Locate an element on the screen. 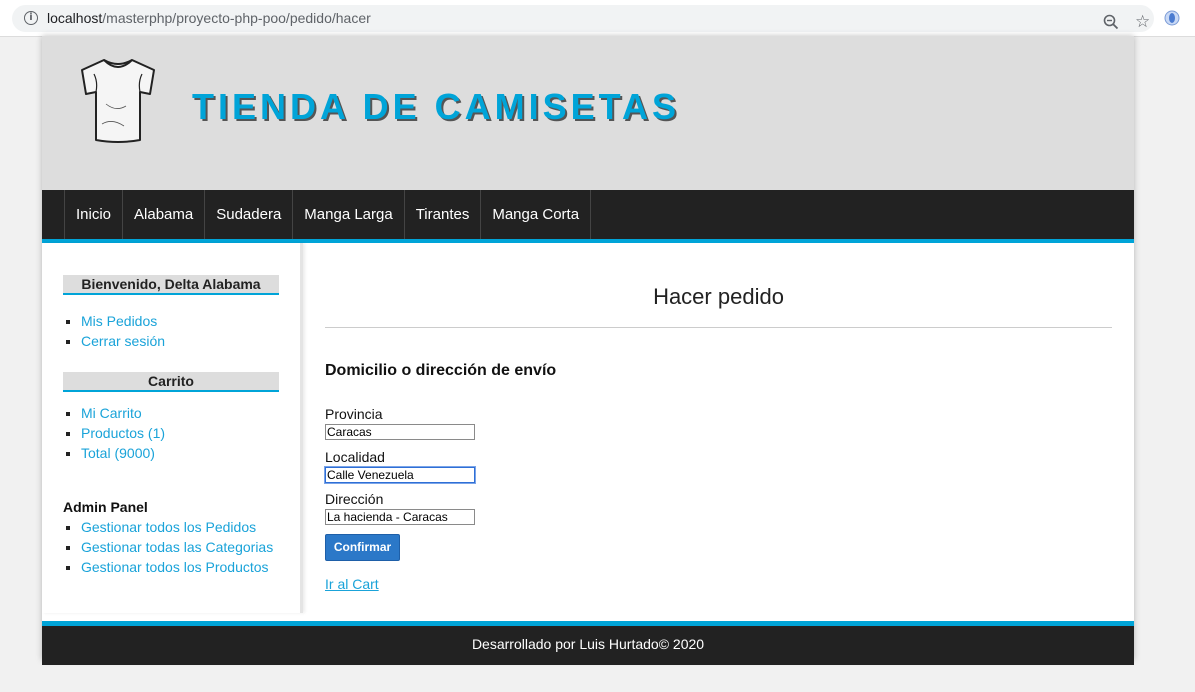  info-icon: i is located at coordinates (31, 18).